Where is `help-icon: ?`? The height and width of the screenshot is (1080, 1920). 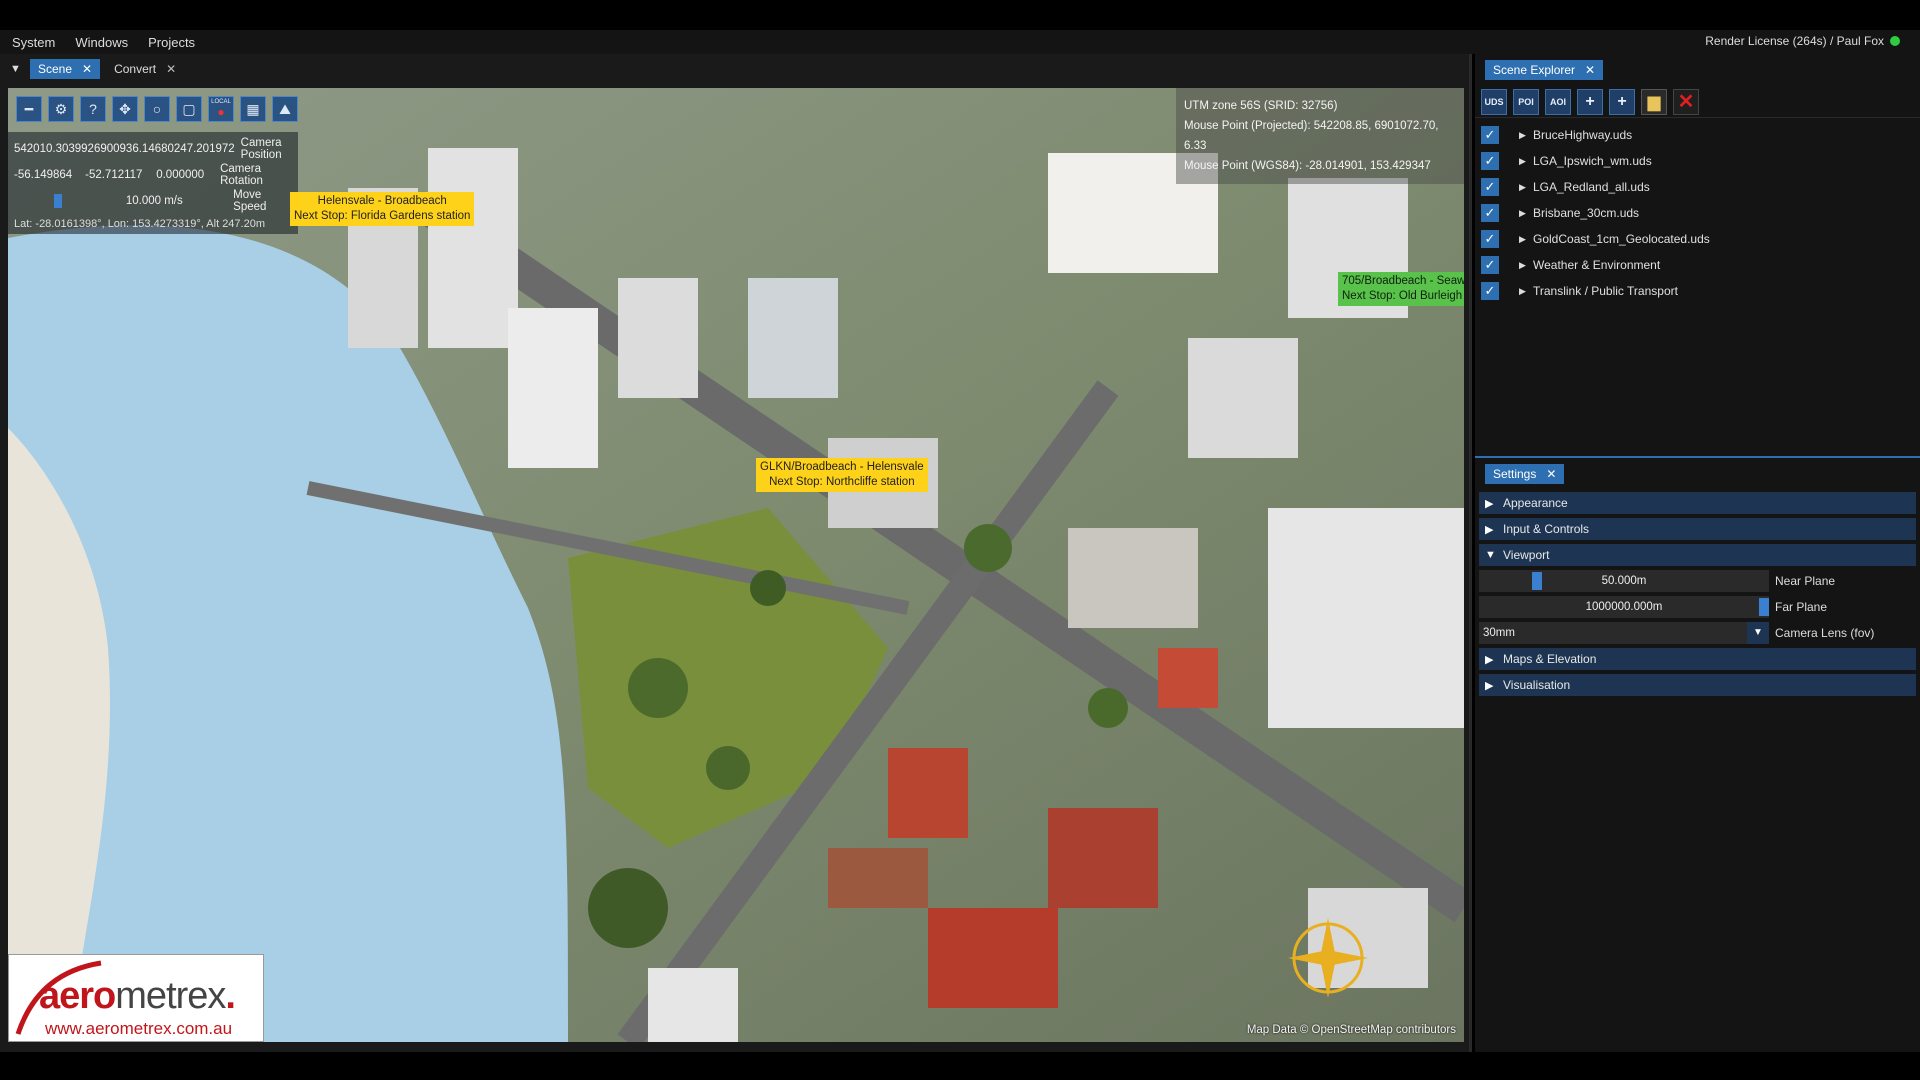 help-icon: ? is located at coordinates (93, 109).